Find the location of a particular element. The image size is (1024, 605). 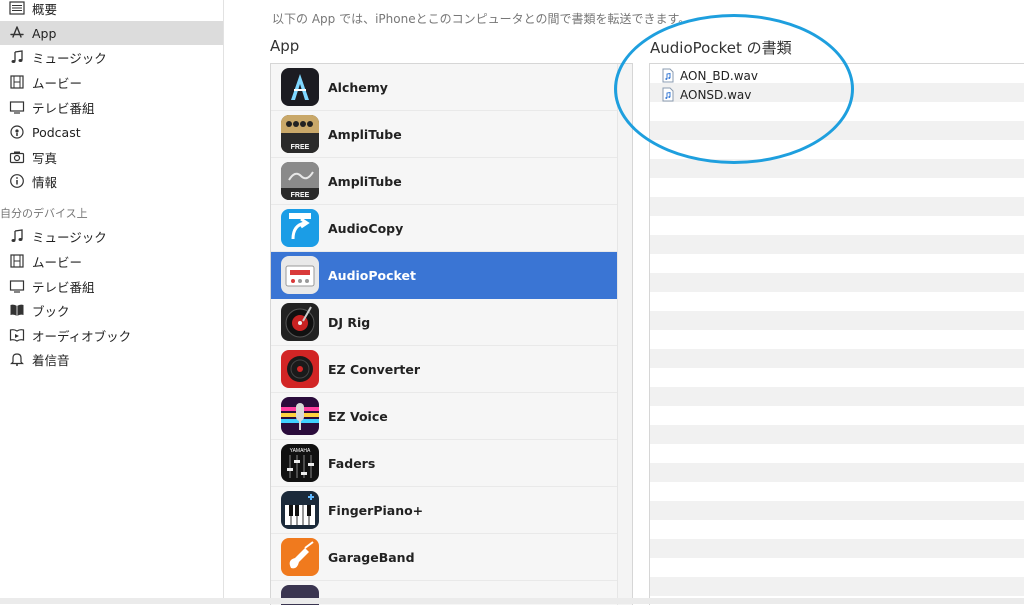

sidebar-item-label: ブック is located at coordinates (51, 311).